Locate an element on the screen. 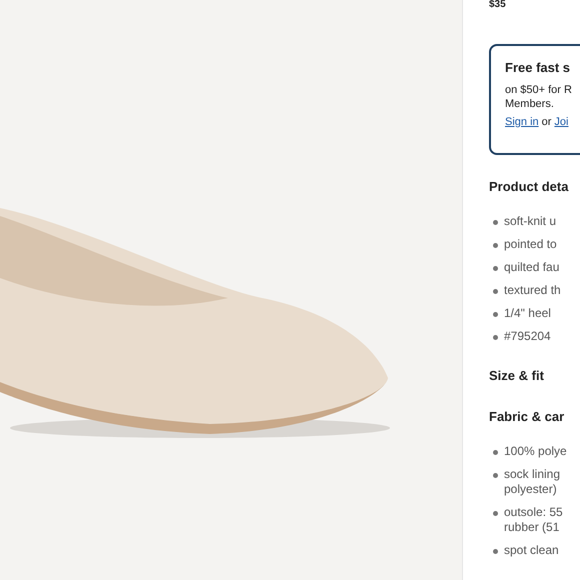 The width and height of the screenshot is (580, 580). join-link: Joi is located at coordinates (561, 122).